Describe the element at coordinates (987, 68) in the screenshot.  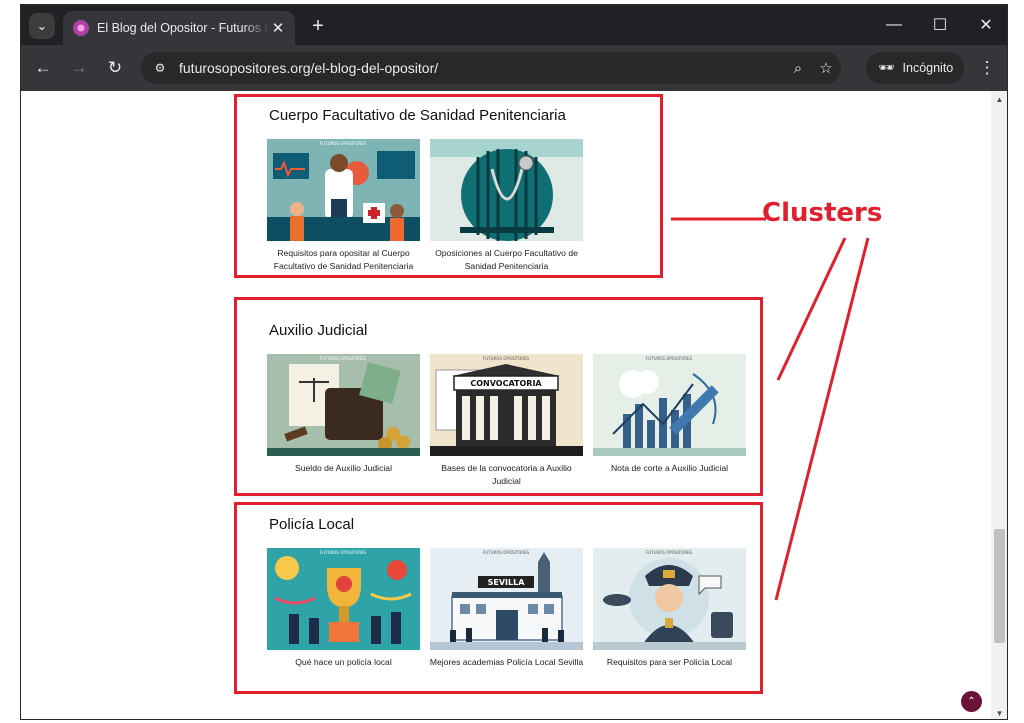
I see `kebab-menu-icon: ⋮` at that location.